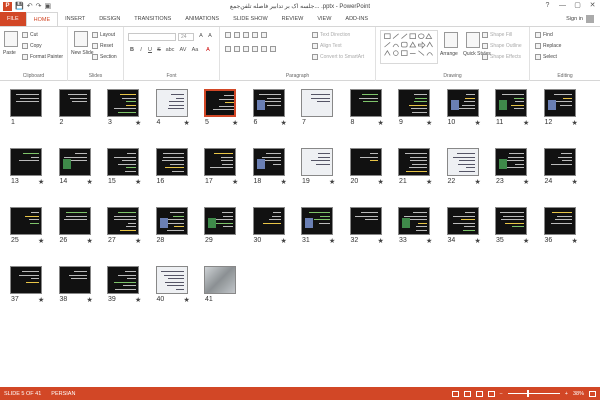 This screenshot has width=600, height=400. What do you see at coordinates (141, 50) in the screenshot?
I see `italic-button: I` at bounding box center [141, 50].